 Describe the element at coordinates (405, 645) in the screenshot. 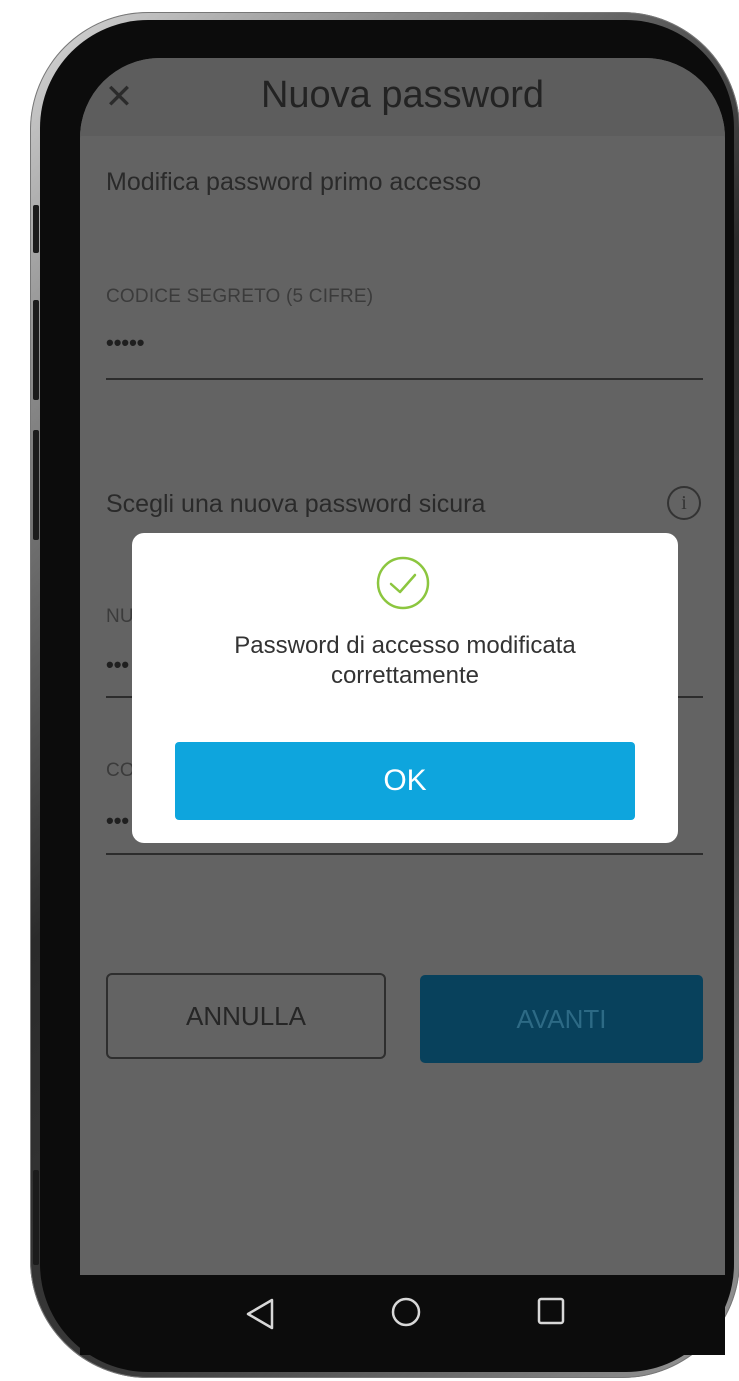

I see `dialog-message-line: Password di accesso modificata` at that location.